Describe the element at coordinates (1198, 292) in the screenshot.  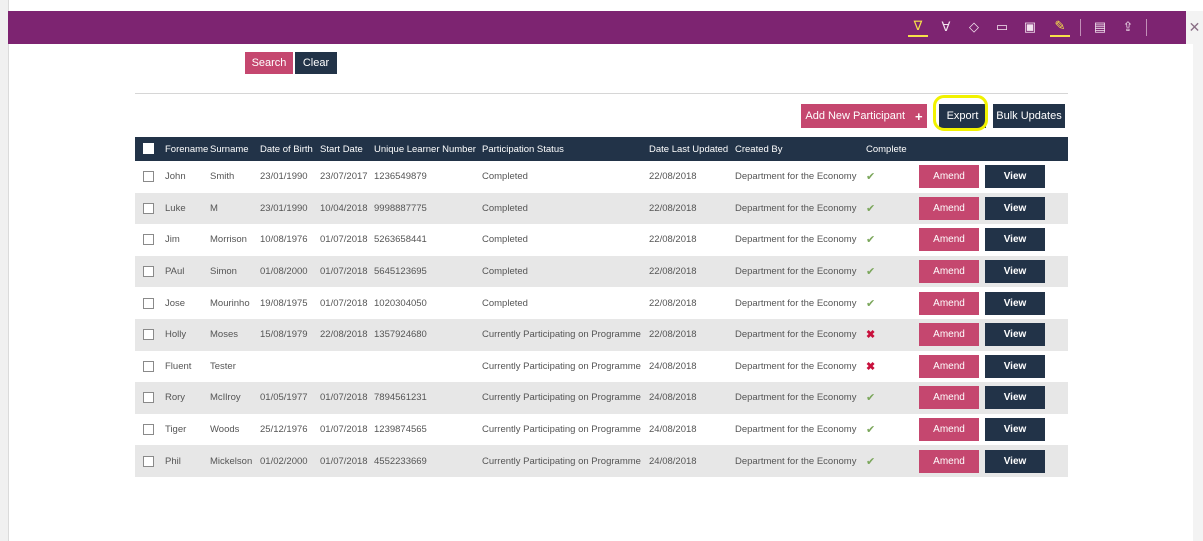
I see `scrollbar` at that location.